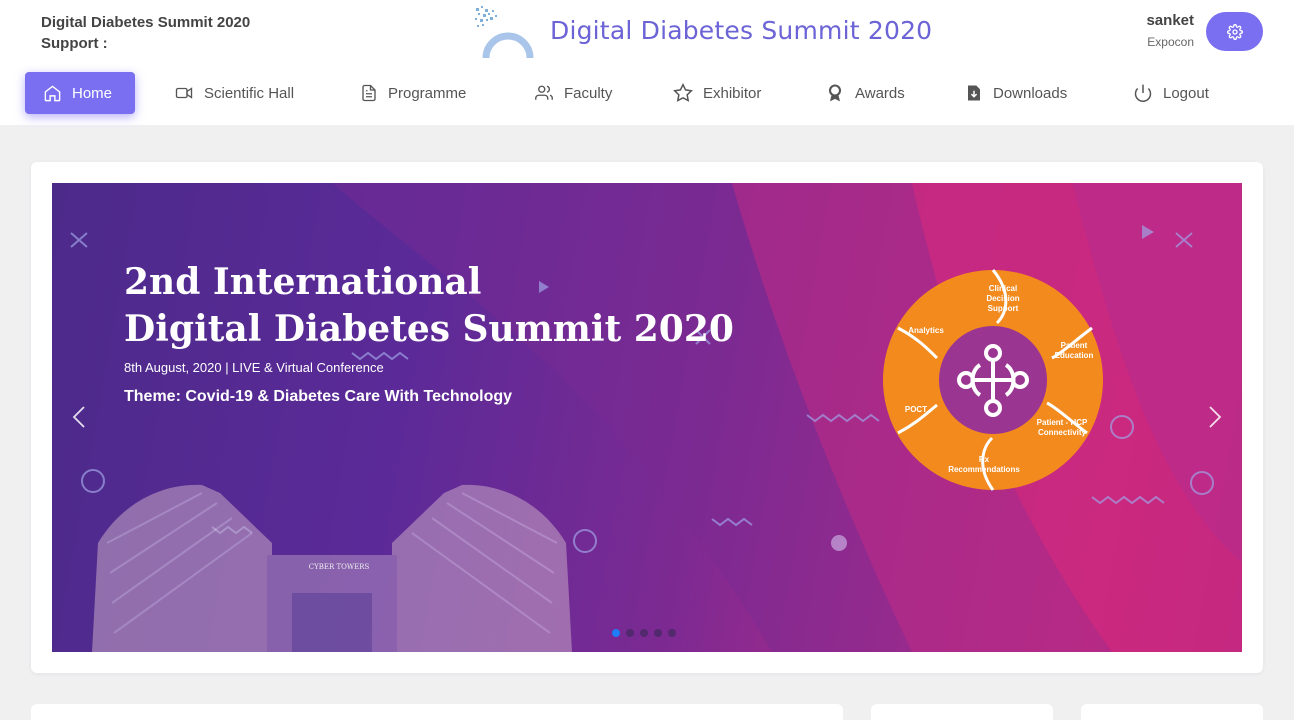 Image resolution: width=1294 pixels, height=720 pixels. I want to click on nav-label-exhibitor: Exhibitor, so click(732, 93).